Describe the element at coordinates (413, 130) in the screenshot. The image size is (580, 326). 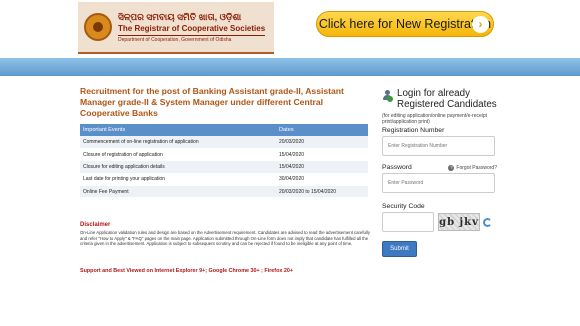
I see `registration-number-label: Registration Number` at that location.